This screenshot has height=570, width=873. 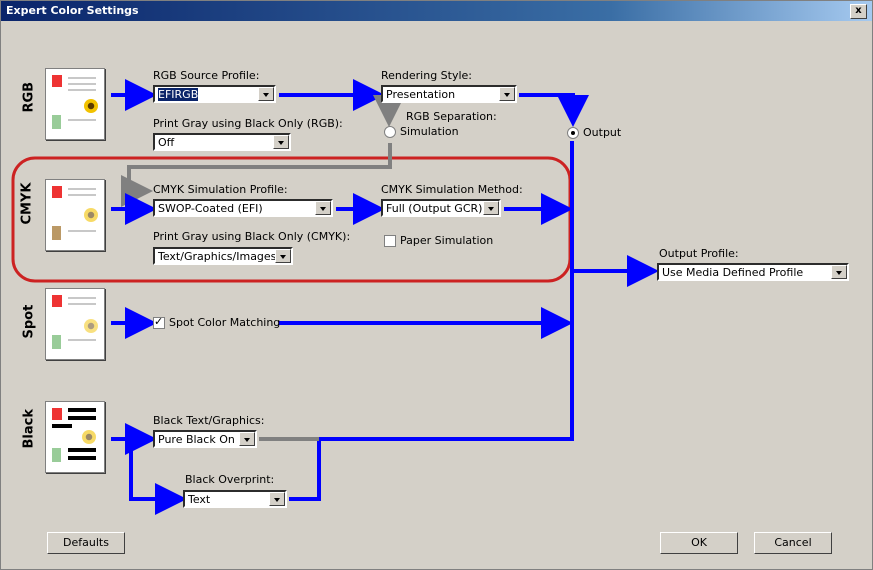 What do you see at coordinates (29, 321) in the screenshot?
I see `row-label-spot: Spot` at bounding box center [29, 321].